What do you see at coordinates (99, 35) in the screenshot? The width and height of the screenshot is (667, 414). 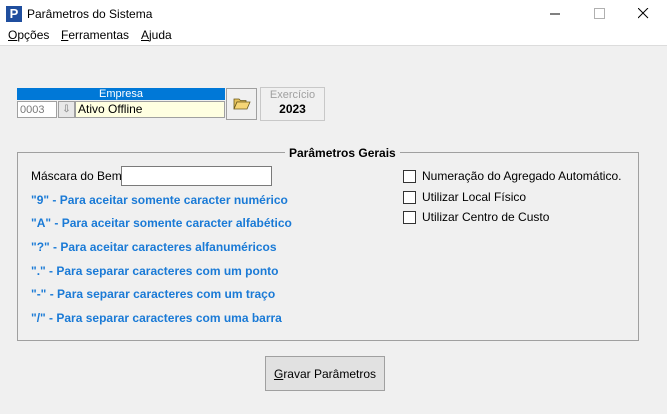 I see `menu-ferramentas-label: erramentas` at bounding box center [99, 35].